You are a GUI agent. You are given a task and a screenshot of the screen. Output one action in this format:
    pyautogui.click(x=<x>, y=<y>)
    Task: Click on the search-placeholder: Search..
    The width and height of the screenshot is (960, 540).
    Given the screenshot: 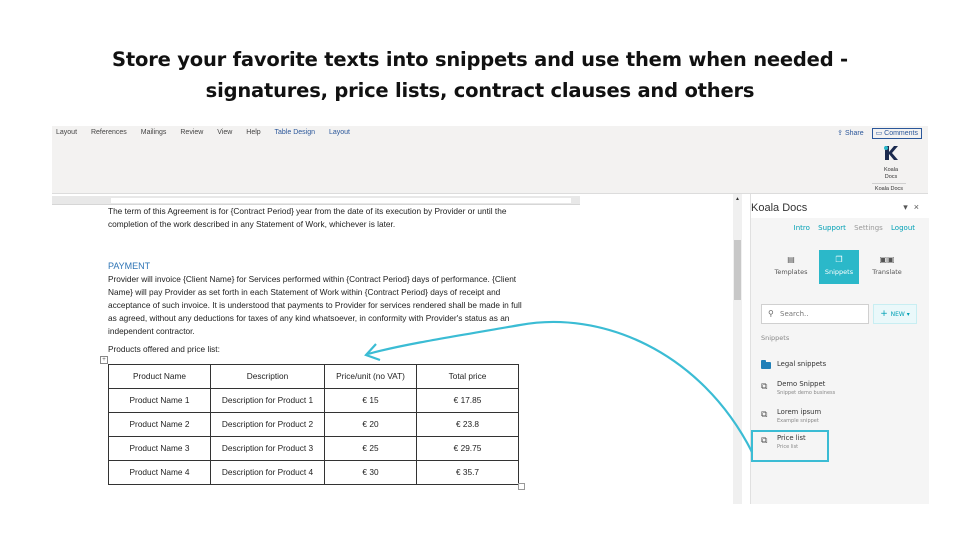 What is the action you would take?
    pyautogui.click(x=794, y=314)
    